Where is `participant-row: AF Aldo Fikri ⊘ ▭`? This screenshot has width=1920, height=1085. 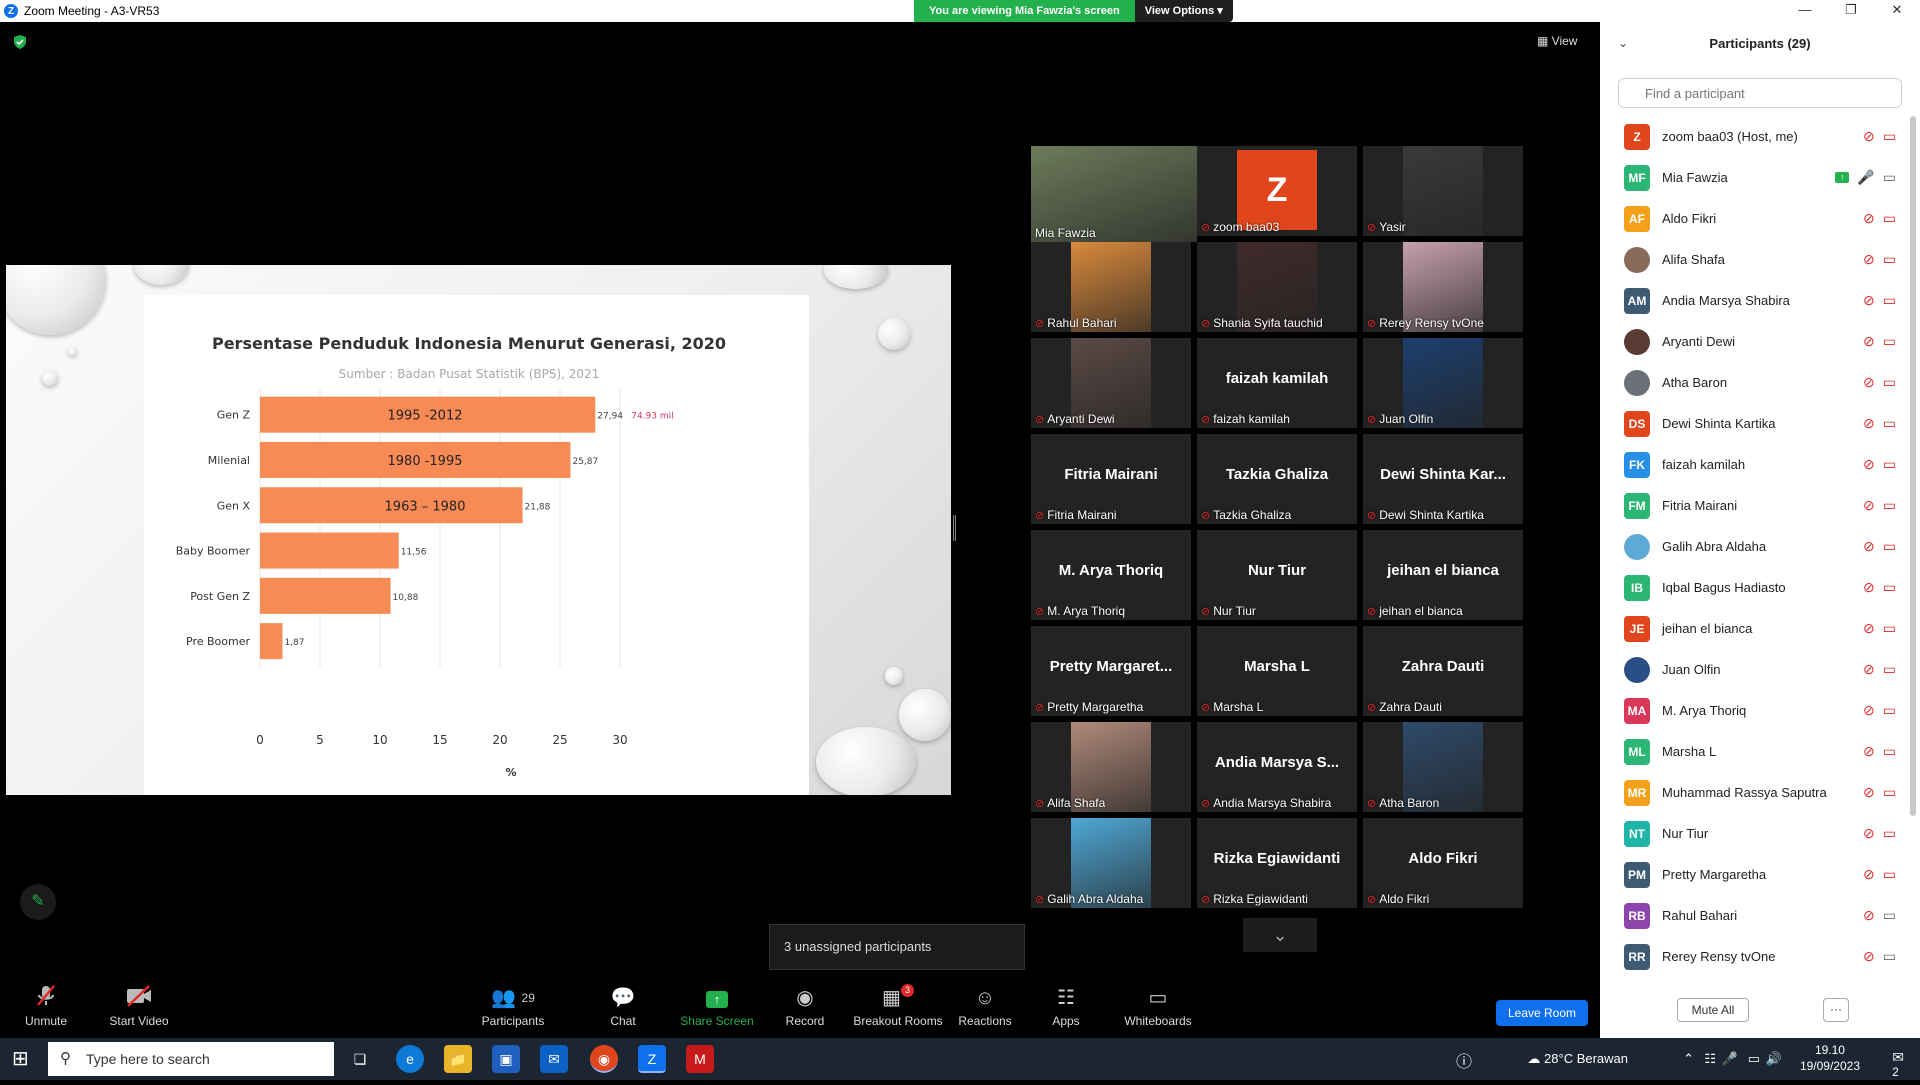 participant-row: AF Aldo Fikri ⊘ ▭ is located at coordinates (1755, 218).